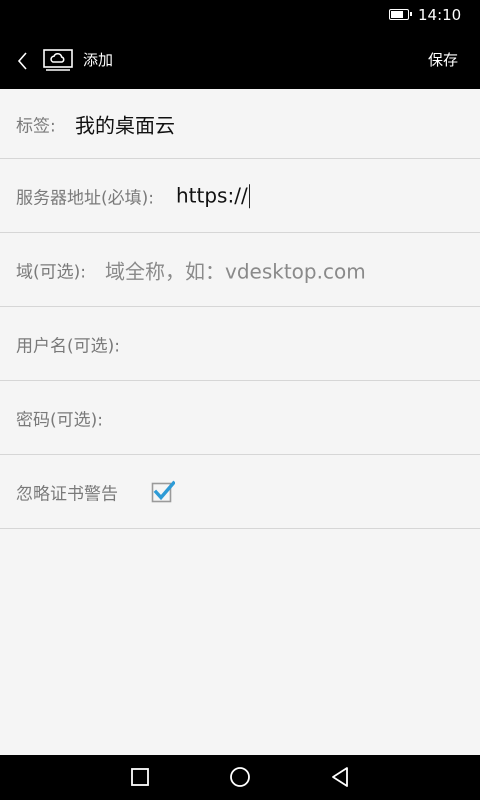  I want to click on username-row: 用户名(可选):, so click(240, 344).